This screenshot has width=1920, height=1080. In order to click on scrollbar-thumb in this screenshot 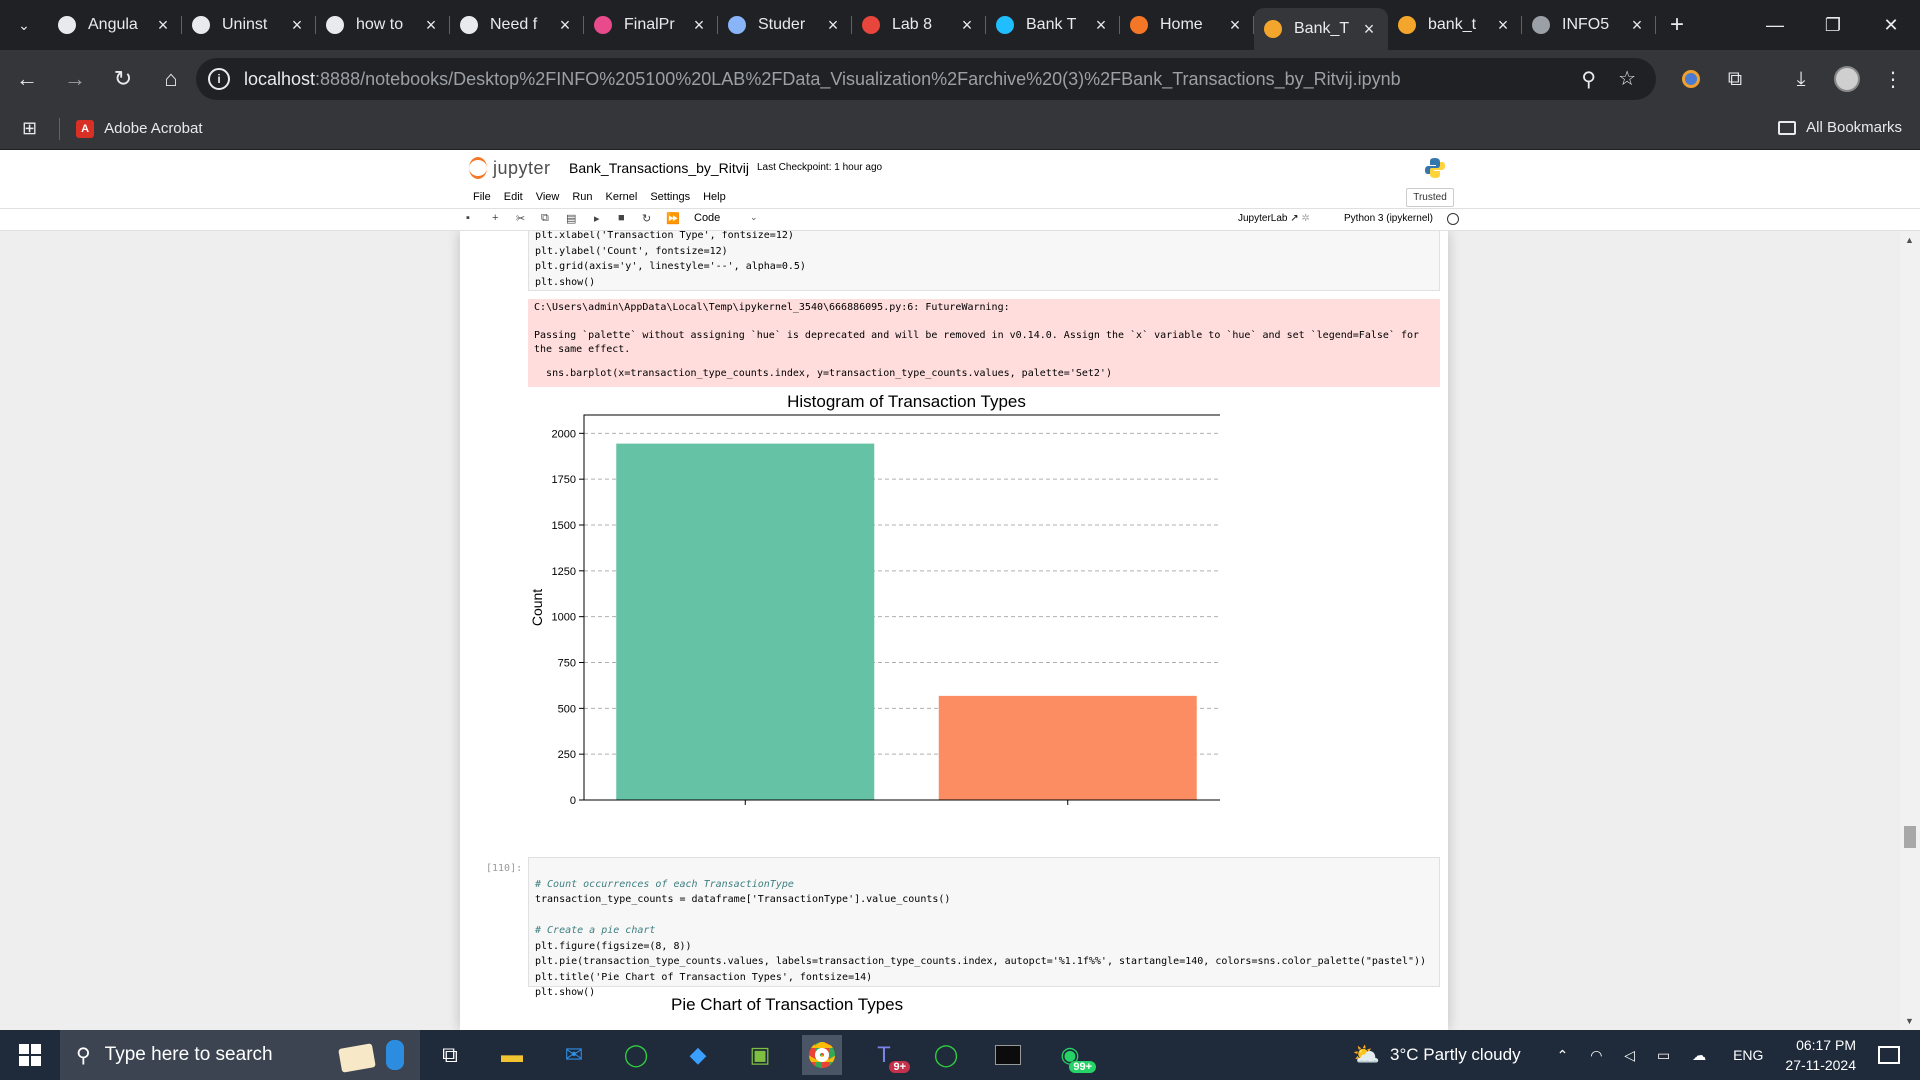, I will do `click(1910, 837)`.